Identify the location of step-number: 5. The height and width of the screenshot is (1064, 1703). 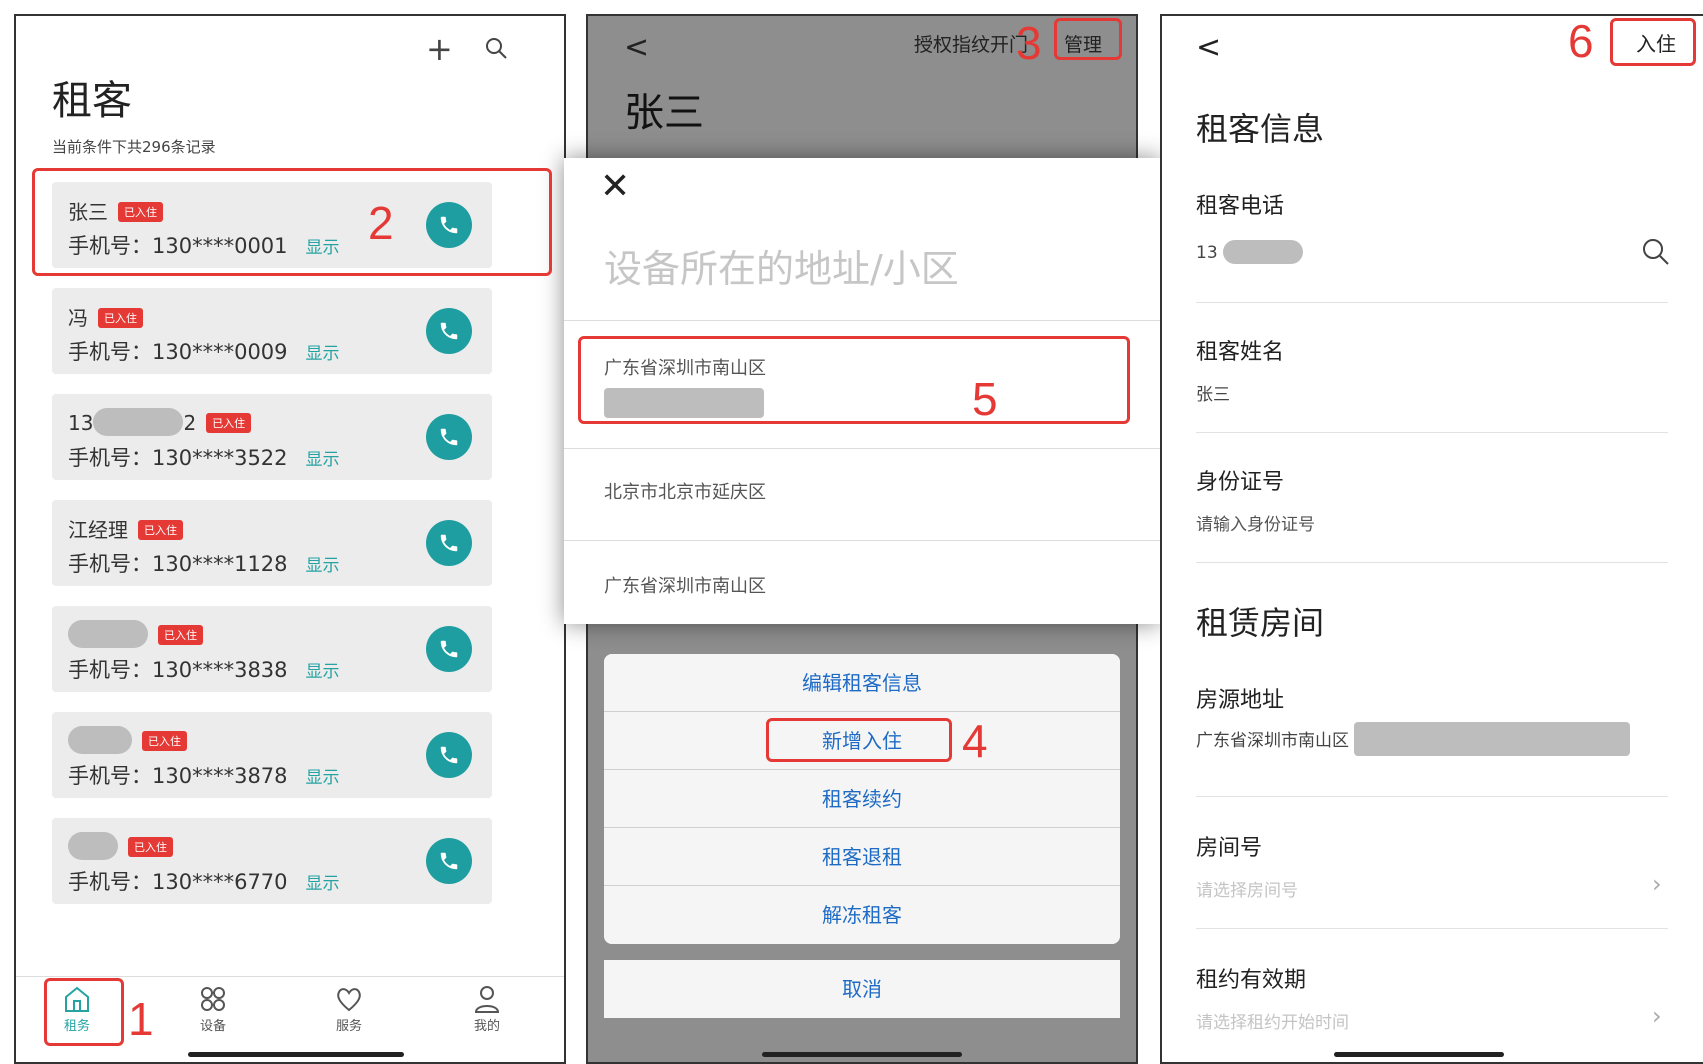
(985, 399).